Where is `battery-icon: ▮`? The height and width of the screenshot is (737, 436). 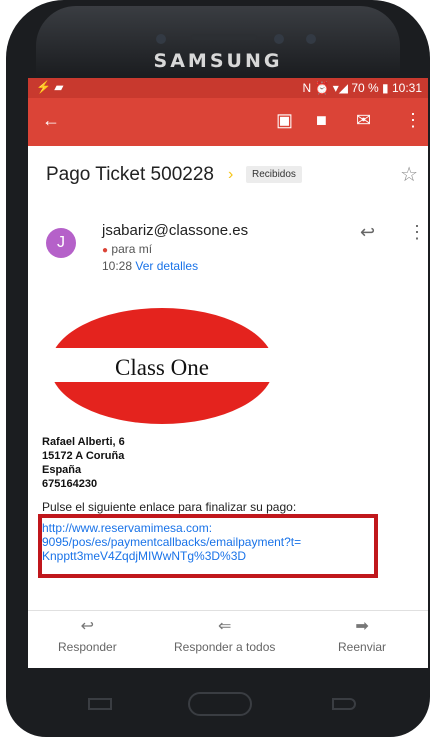 battery-icon: ▮ is located at coordinates (387, 88).